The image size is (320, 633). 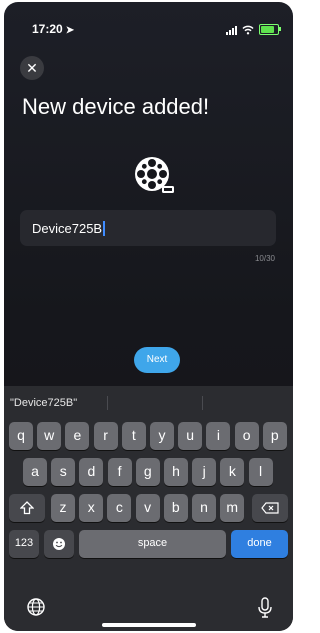 What do you see at coordinates (35, 472) in the screenshot?
I see `key-a: a` at bounding box center [35, 472].